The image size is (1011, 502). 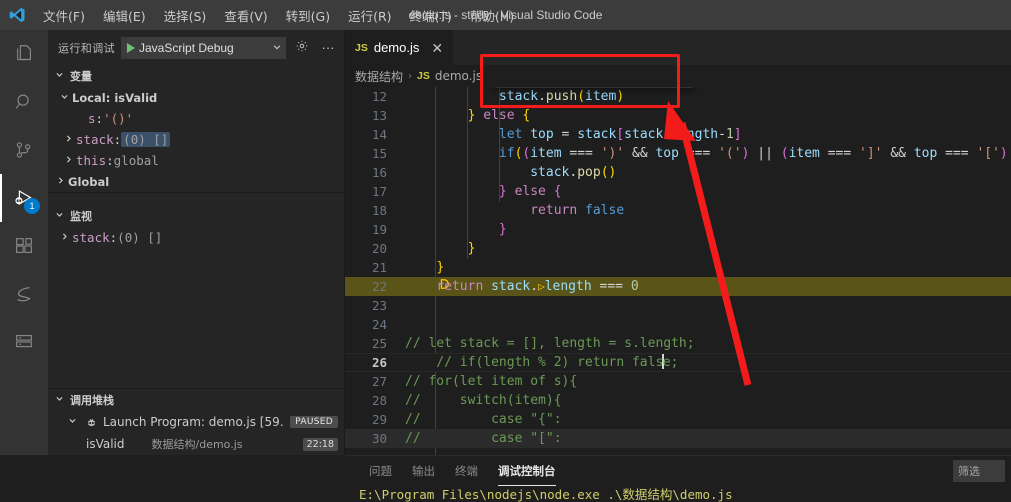 I want to click on debug-badge-count: 1, so click(x=32, y=206).